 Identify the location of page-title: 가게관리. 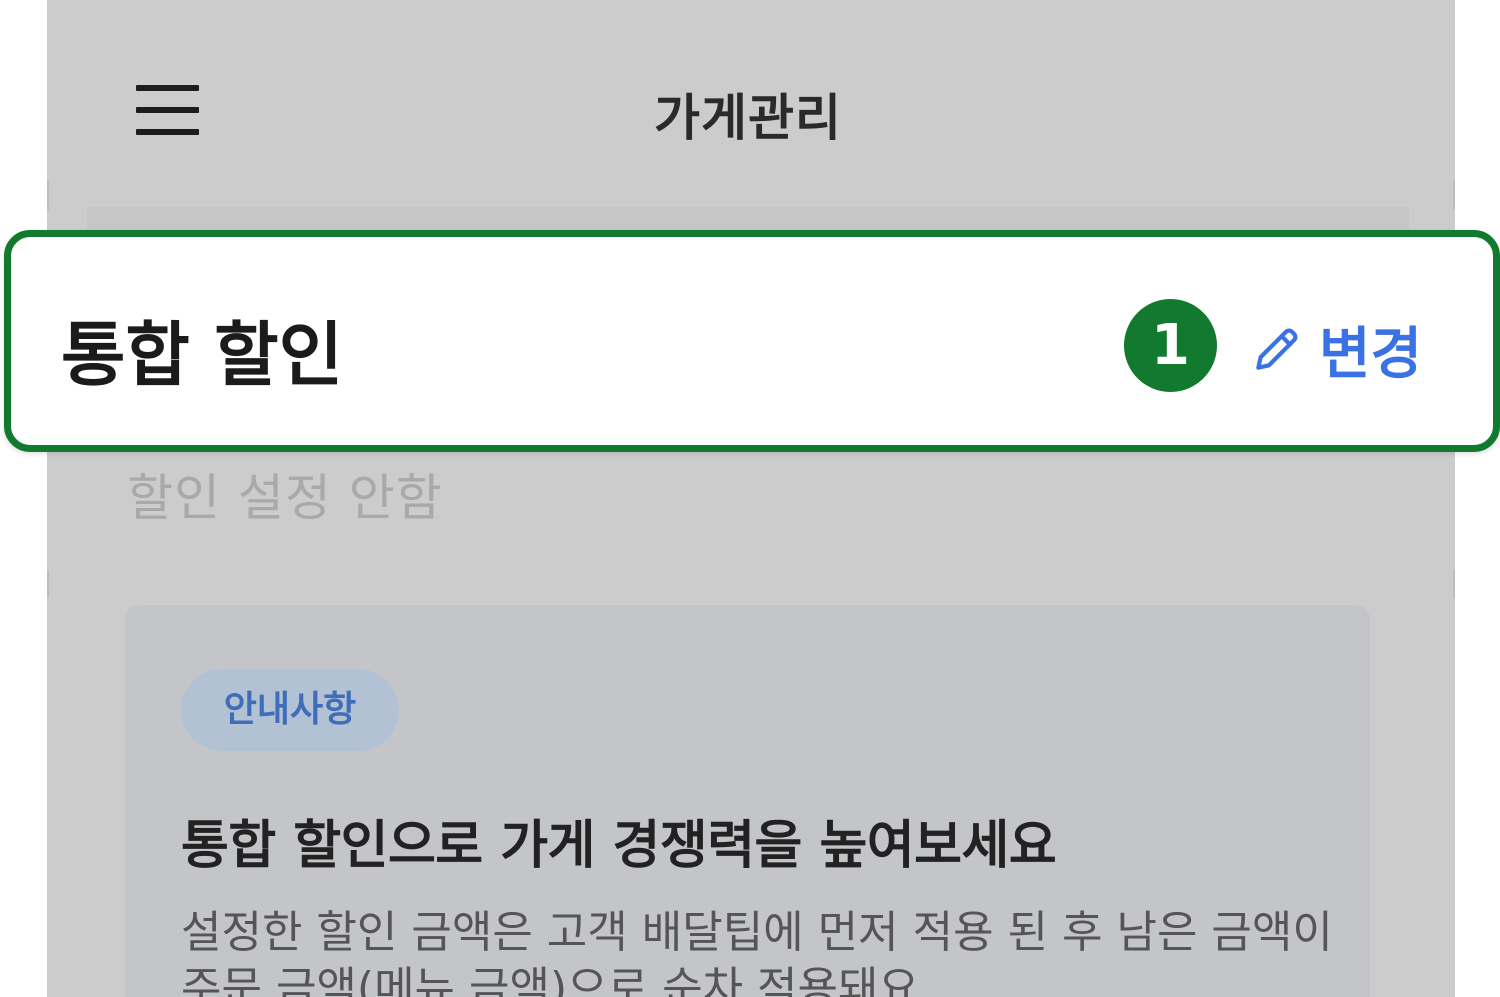
(748, 118).